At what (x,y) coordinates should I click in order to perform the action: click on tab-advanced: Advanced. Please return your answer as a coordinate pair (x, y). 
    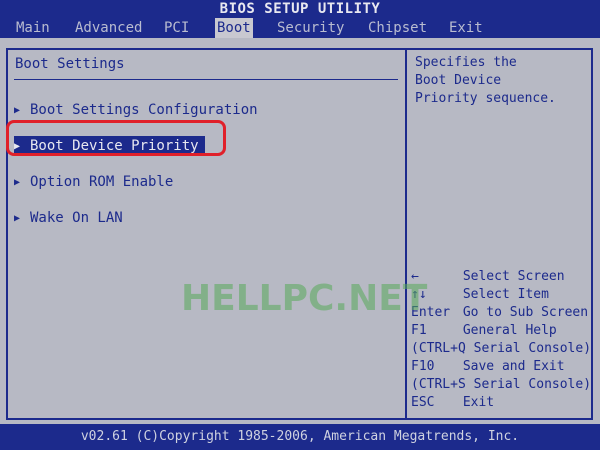
    Looking at the image, I should click on (108, 28).